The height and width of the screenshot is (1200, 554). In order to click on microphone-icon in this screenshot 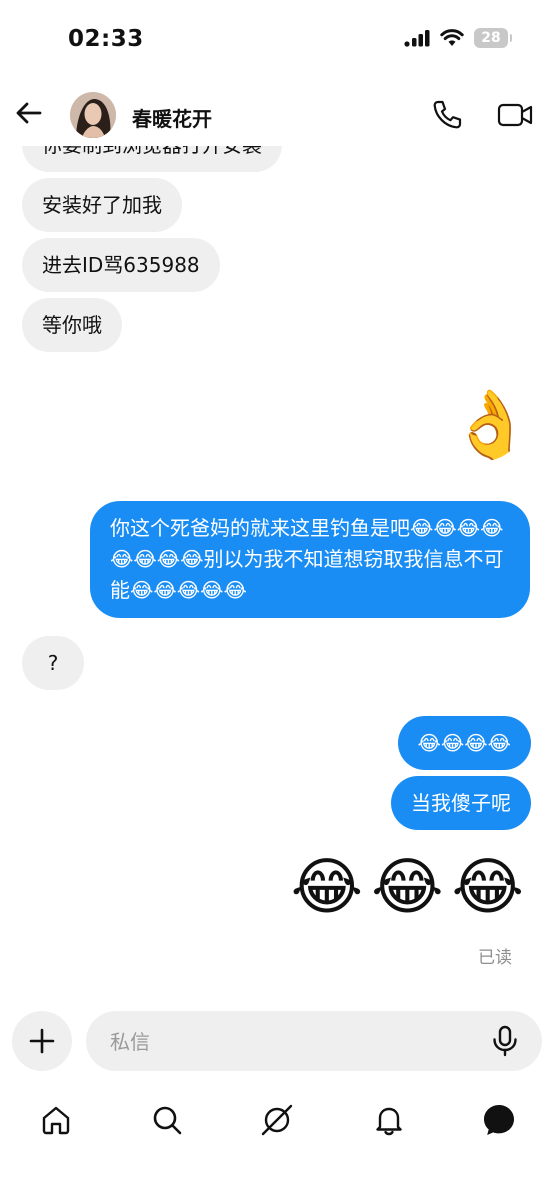, I will do `click(505, 1041)`.